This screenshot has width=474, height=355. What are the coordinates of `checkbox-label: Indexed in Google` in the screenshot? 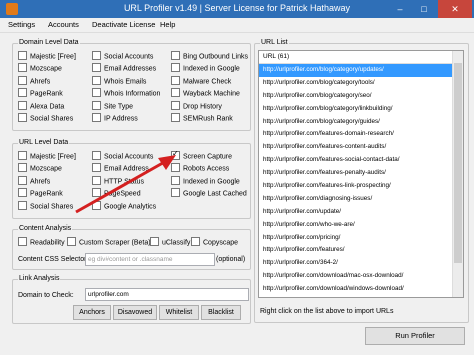 It's located at (211, 69).